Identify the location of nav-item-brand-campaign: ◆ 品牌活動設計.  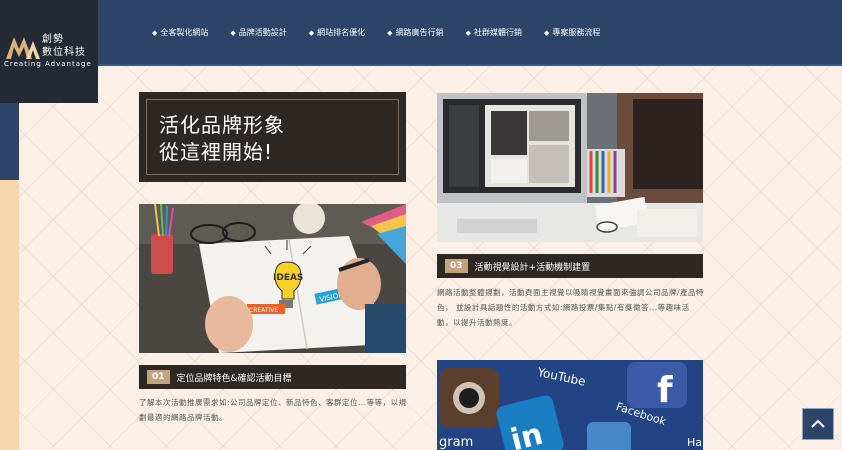
(258, 32).